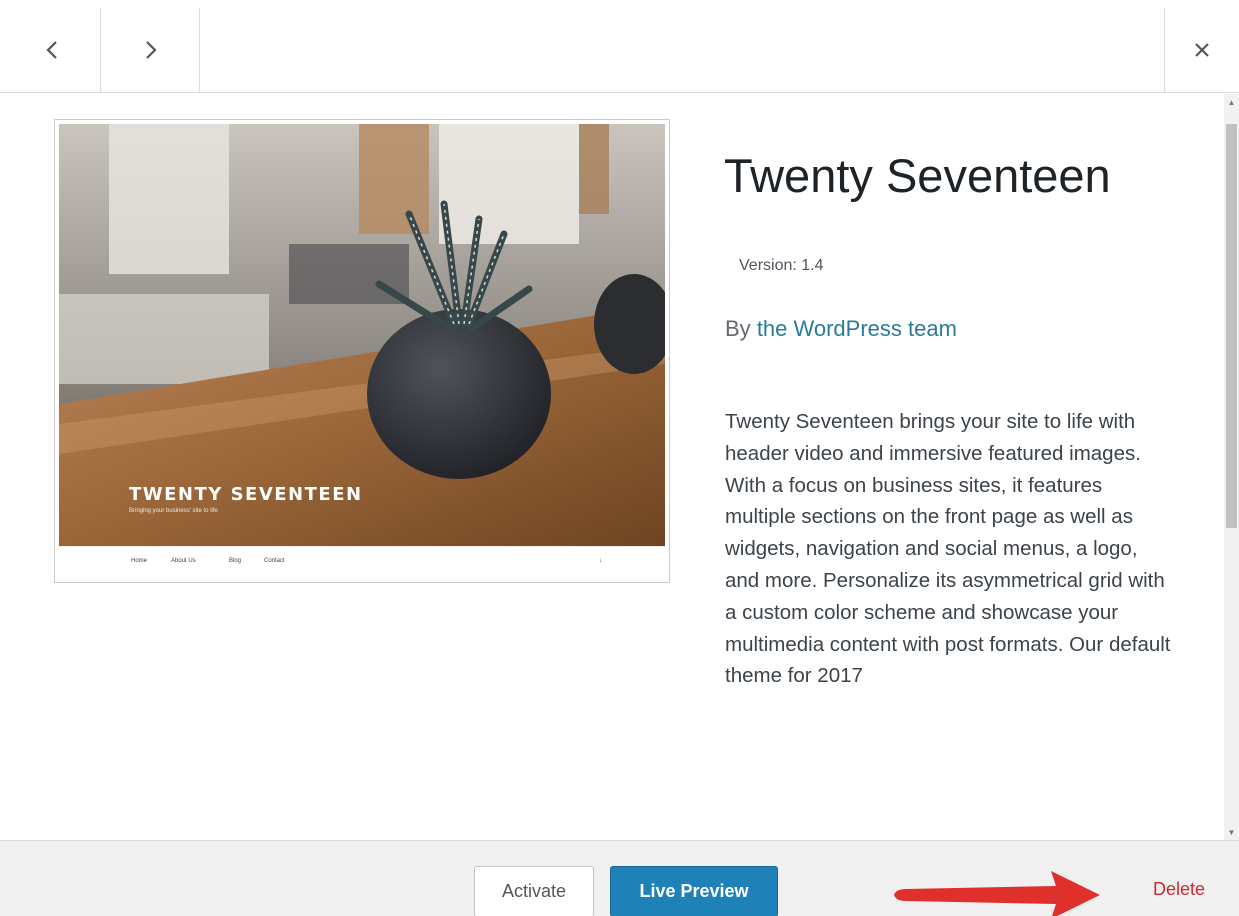 This screenshot has width=1239, height=916. I want to click on screenshot-site-tagline: Bringing your business' site to life, so click(173, 511).